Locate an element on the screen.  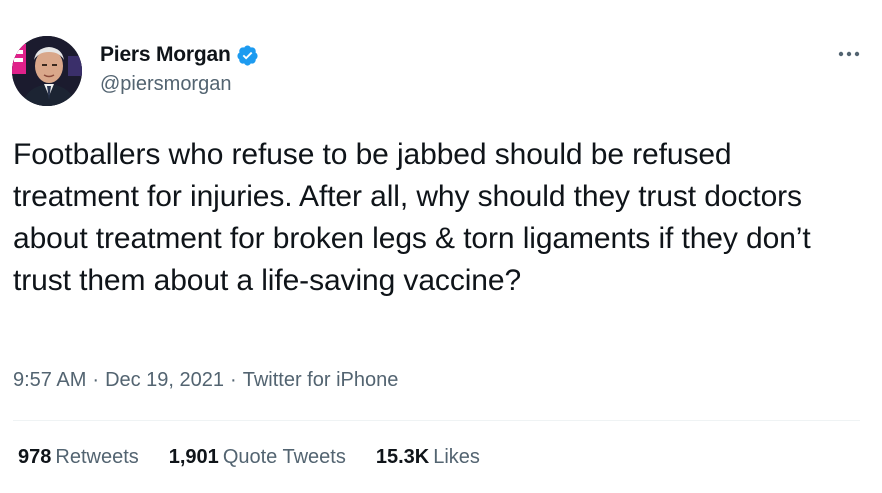
retweets-stat: 978 Retweets is located at coordinates (78, 457).